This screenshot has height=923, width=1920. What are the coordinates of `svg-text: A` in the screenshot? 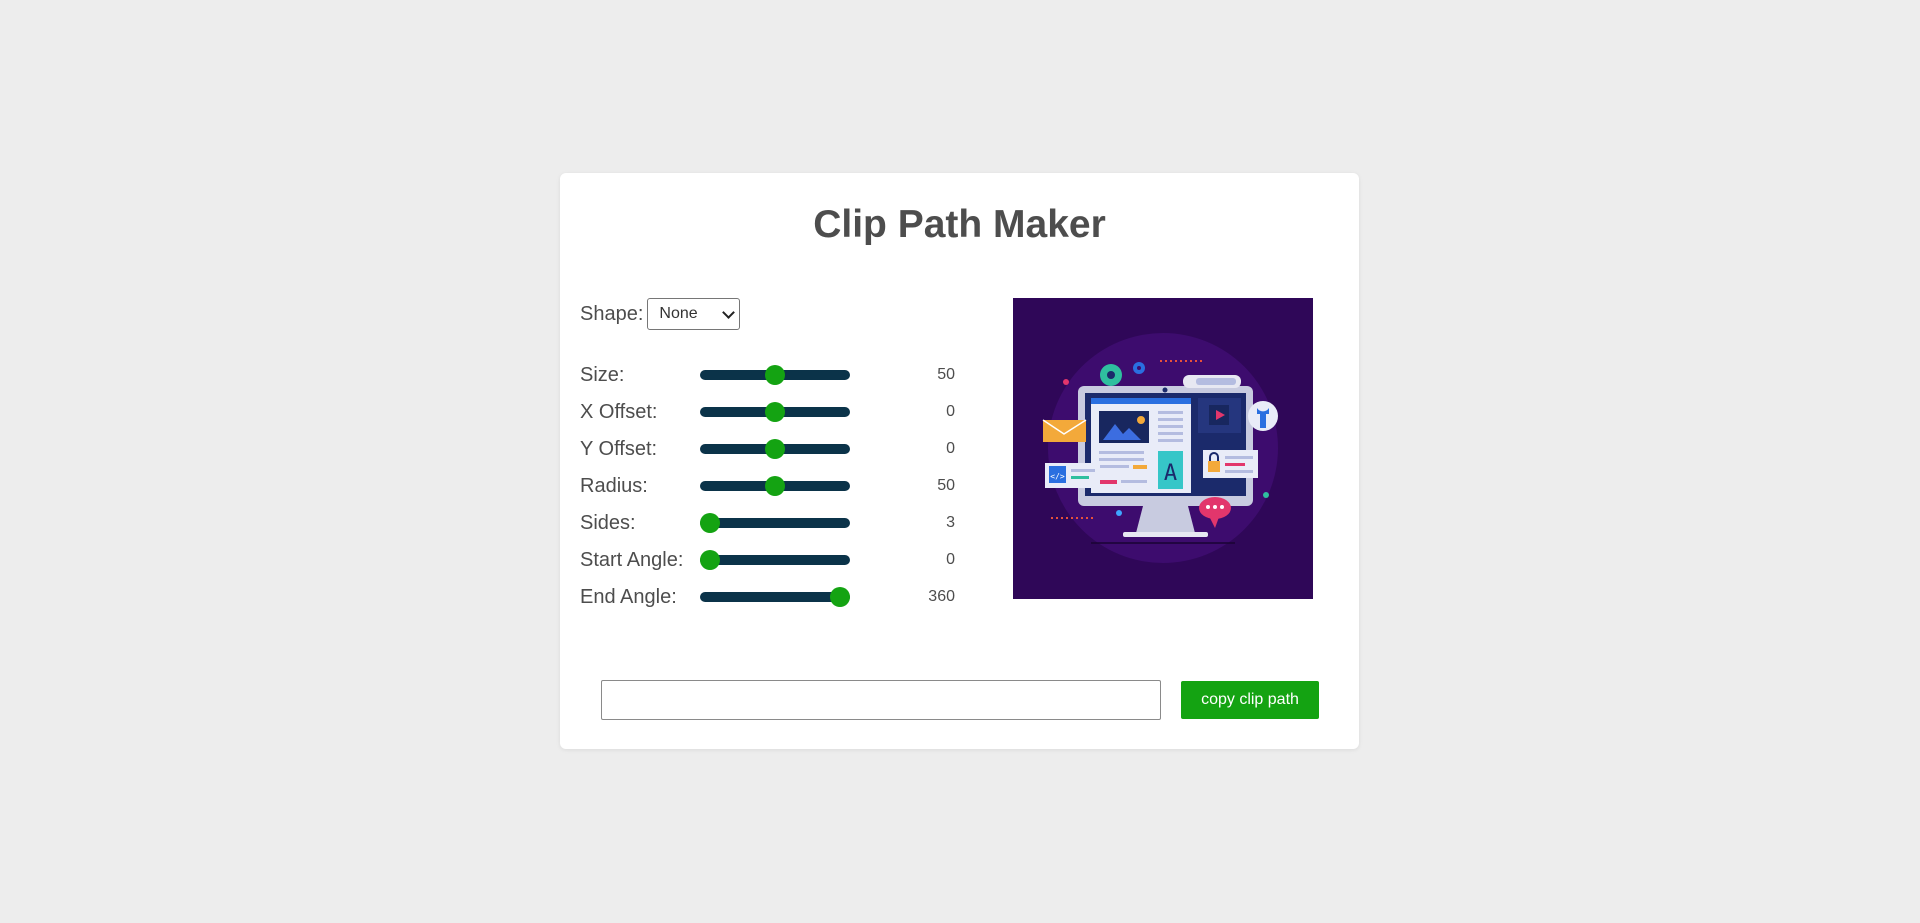 It's located at (1170, 473).